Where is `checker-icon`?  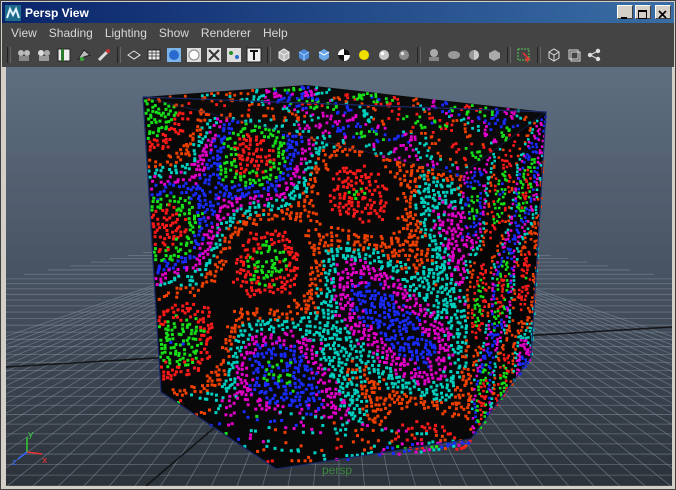
checker-icon is located at coordinates (344, 55).